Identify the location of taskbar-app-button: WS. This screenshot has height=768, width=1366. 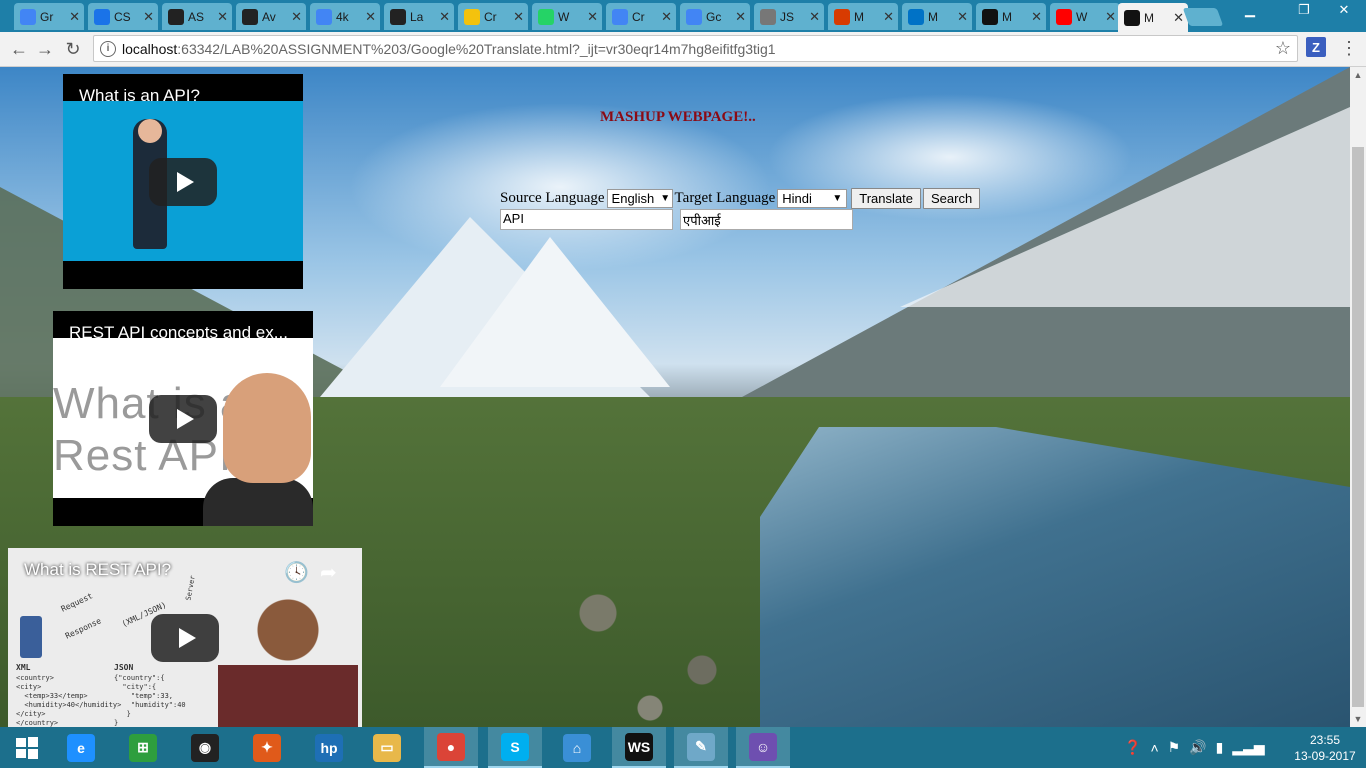
(639, 747).